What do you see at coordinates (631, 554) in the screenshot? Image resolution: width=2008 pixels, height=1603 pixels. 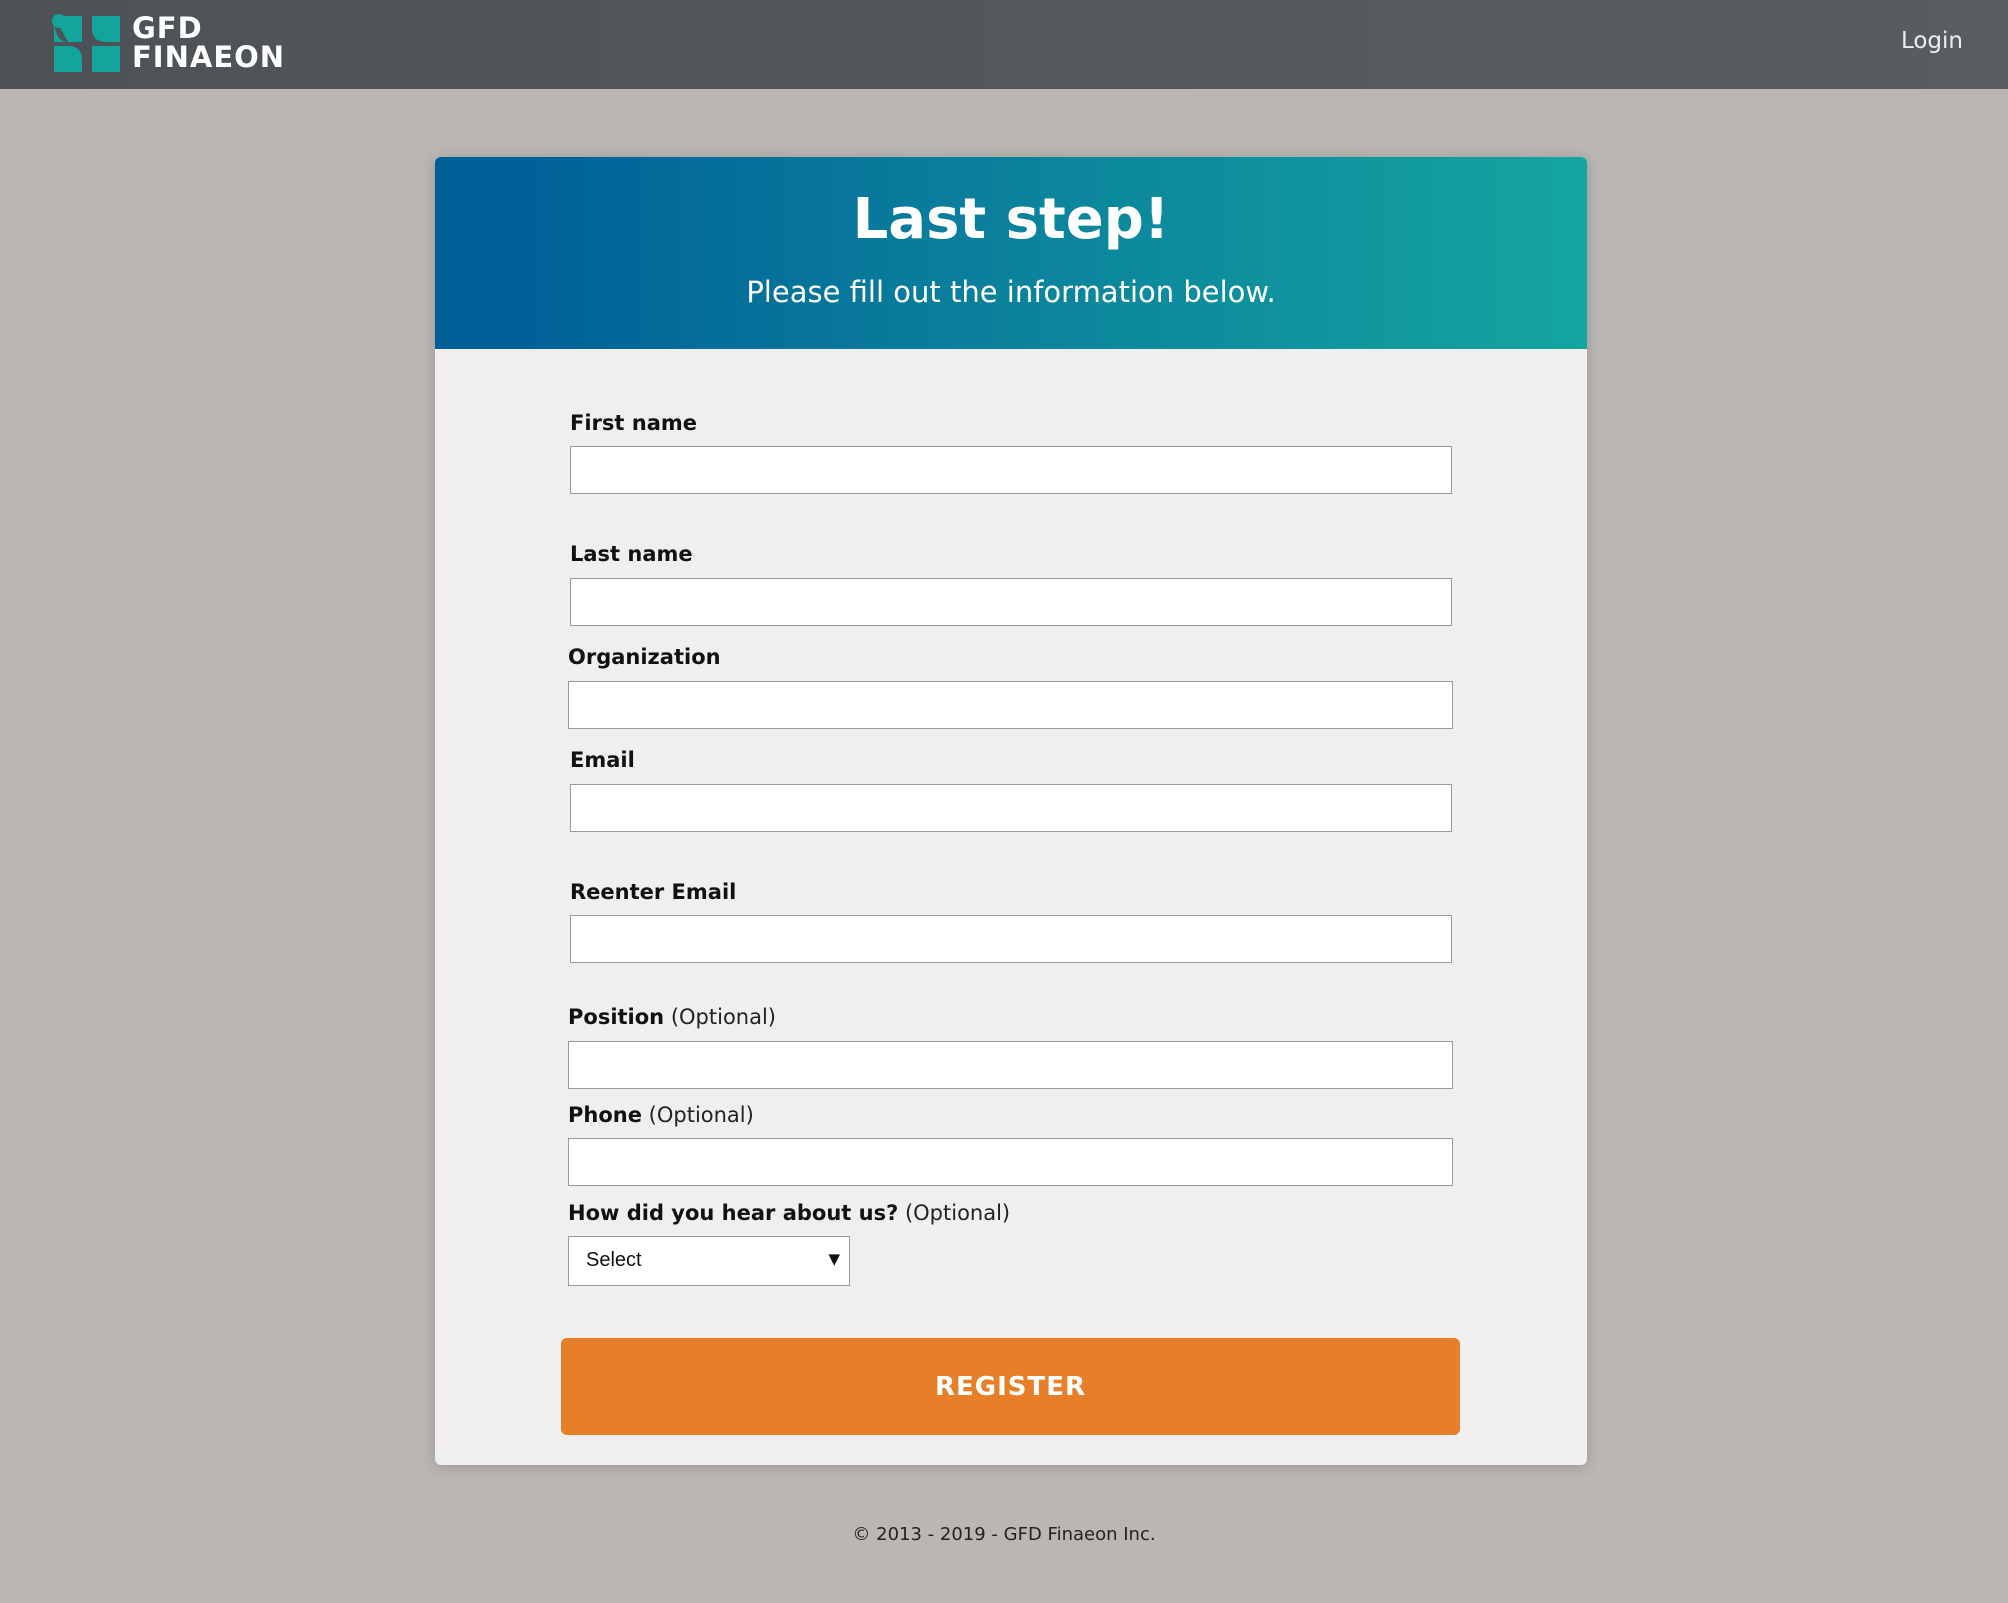 I see `last-name-label: Last name` at bounding box center [631, 554].